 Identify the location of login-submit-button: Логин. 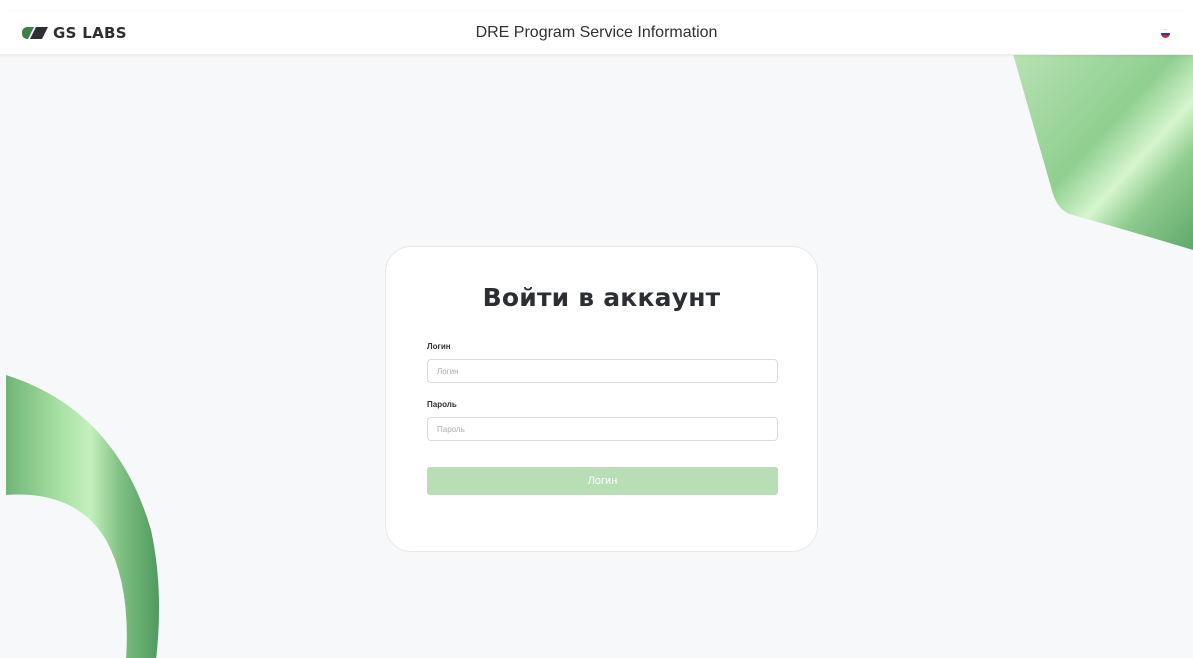
(602, 481).